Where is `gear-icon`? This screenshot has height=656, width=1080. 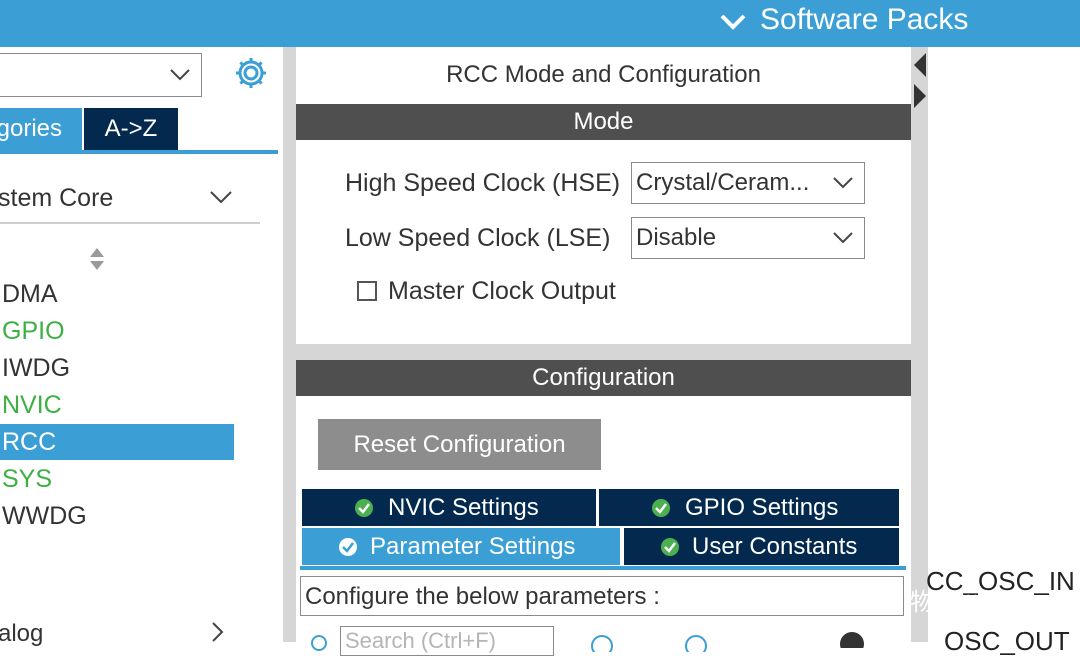
gear-icon is located at coordinates (251, 73).